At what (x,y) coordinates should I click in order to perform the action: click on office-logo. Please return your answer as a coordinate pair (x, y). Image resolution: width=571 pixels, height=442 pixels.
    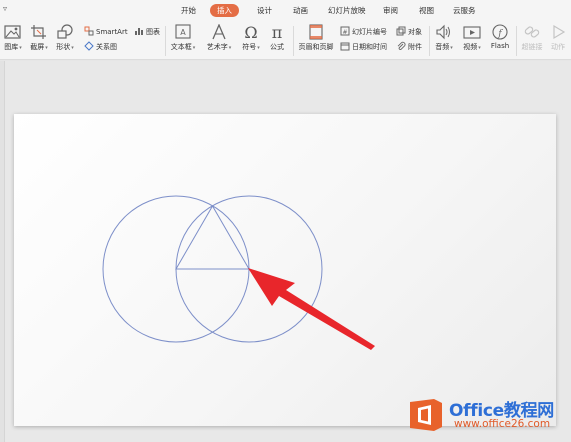
    Looking at the image, I should click on (426, 415).